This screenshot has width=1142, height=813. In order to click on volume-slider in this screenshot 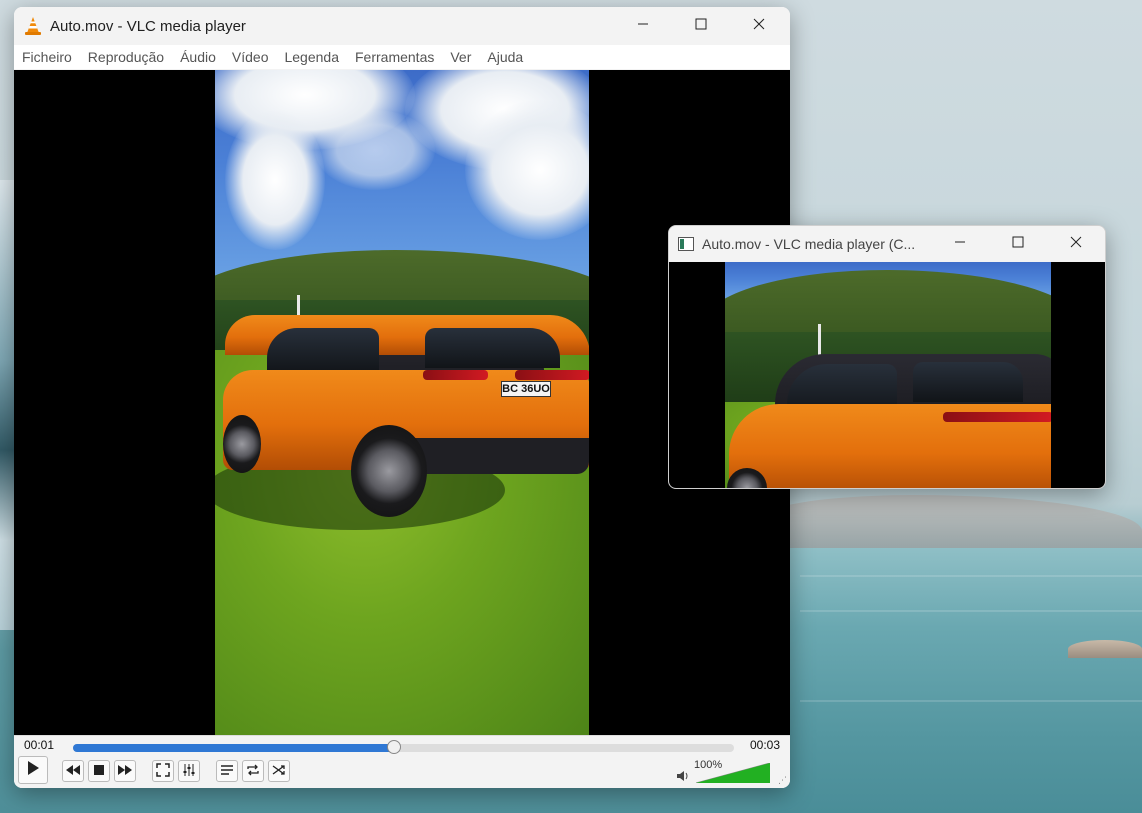, I will do `click(733, 773)`.